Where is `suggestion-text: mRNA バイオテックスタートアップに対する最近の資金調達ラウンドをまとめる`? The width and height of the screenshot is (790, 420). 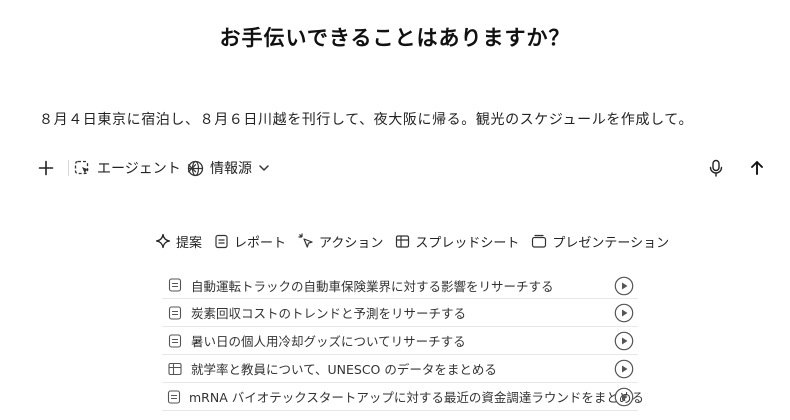 suggestion-text: mRNA バイオテックスタートアップに対する最近の資金調達ラウンドをまとめる is located at coordinates (416, 397).